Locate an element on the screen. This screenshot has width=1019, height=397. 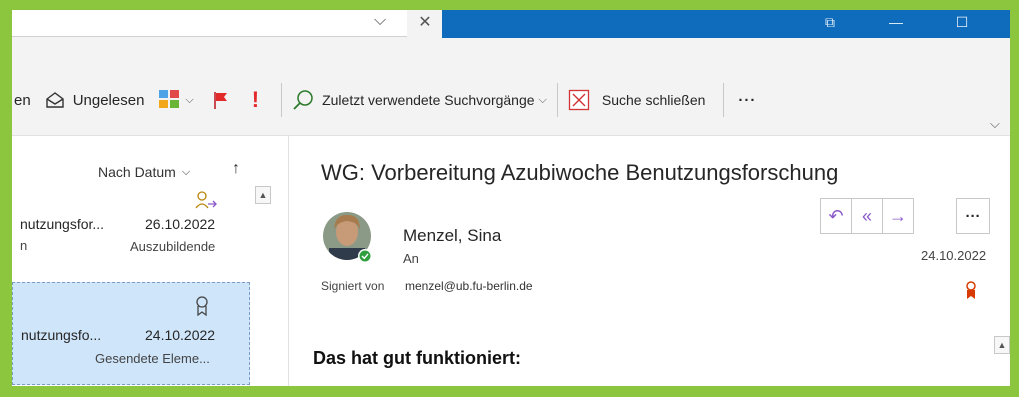
minimize-button: — is located at coordinates (896, 24).